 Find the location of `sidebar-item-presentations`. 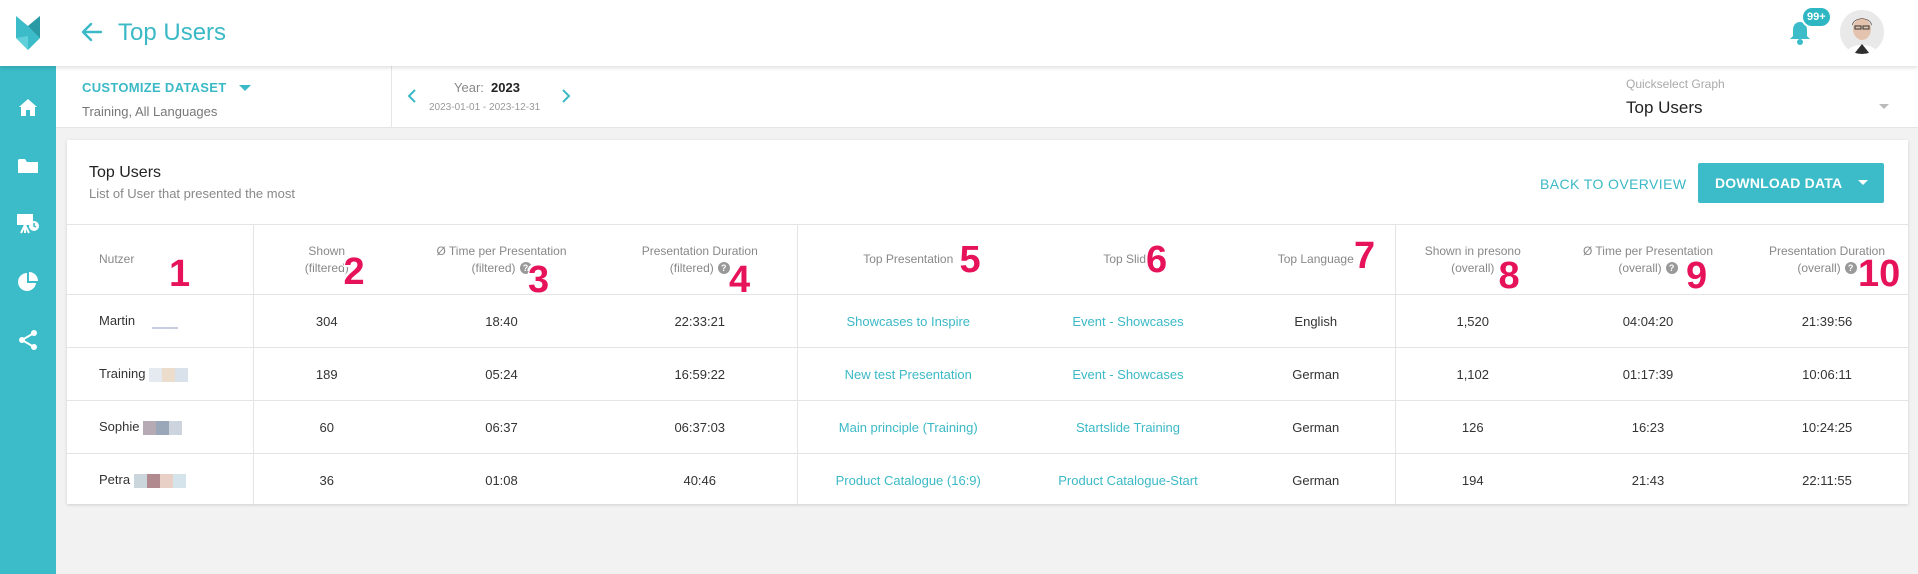

sidebar-item-presentations is located at coordinates (28, 224).